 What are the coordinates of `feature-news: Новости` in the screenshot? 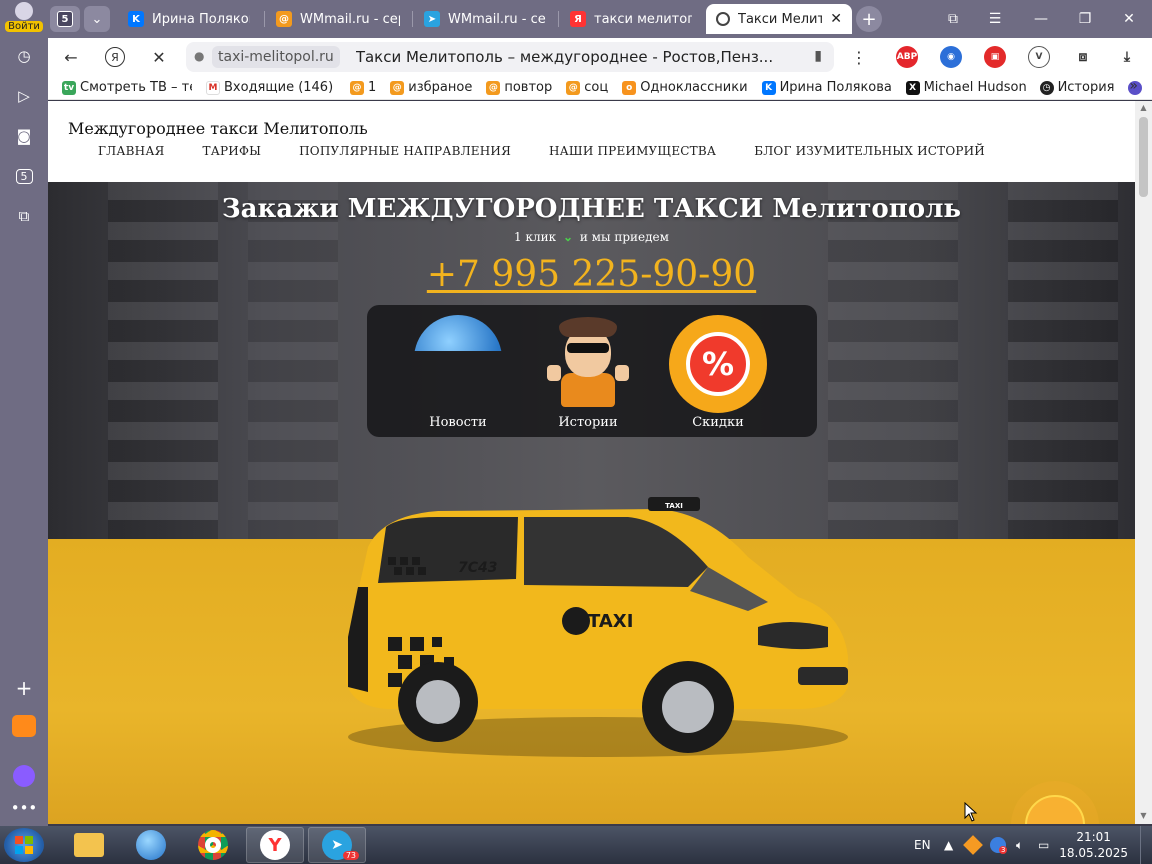 It's located at (458, 374).